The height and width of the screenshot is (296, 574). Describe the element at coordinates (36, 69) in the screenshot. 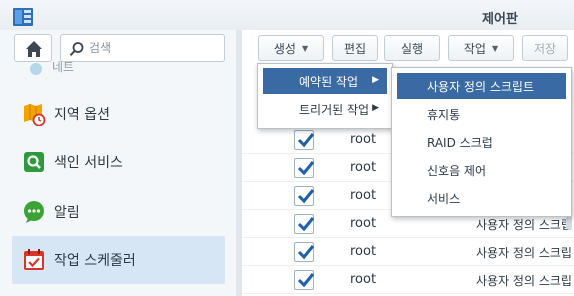

I see `network-icon` at that location.